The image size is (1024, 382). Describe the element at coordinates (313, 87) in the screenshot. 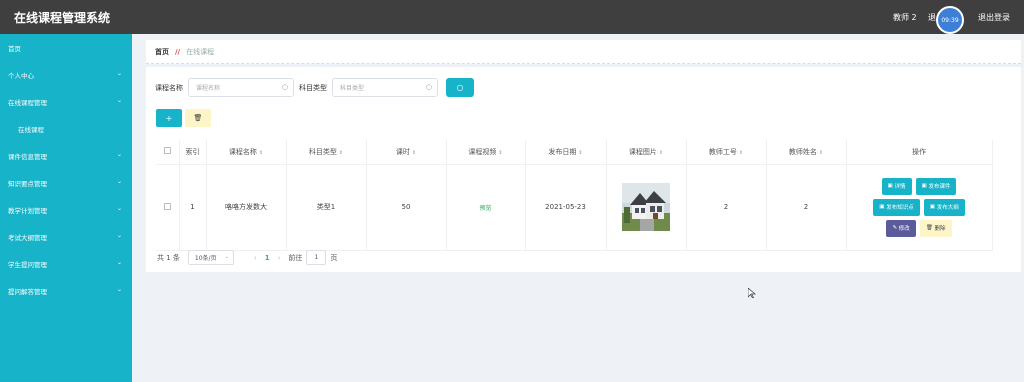

I see `subject-type-label: 科目类型` at that location.